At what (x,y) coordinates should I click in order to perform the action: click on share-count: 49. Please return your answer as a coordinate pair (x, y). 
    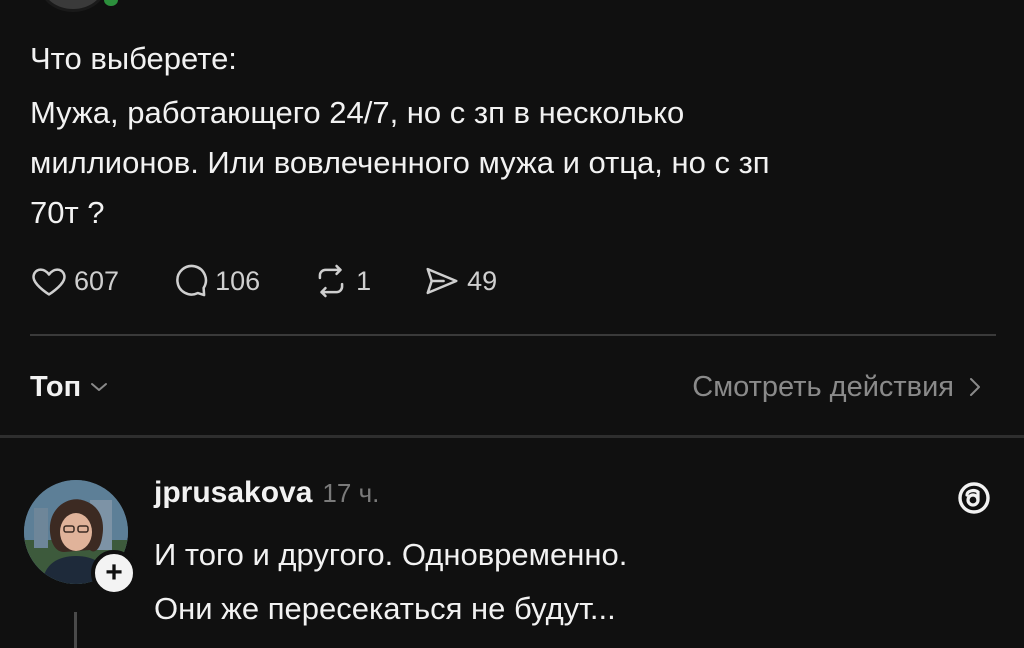
    Looking at the image, I should click on (482, 280).